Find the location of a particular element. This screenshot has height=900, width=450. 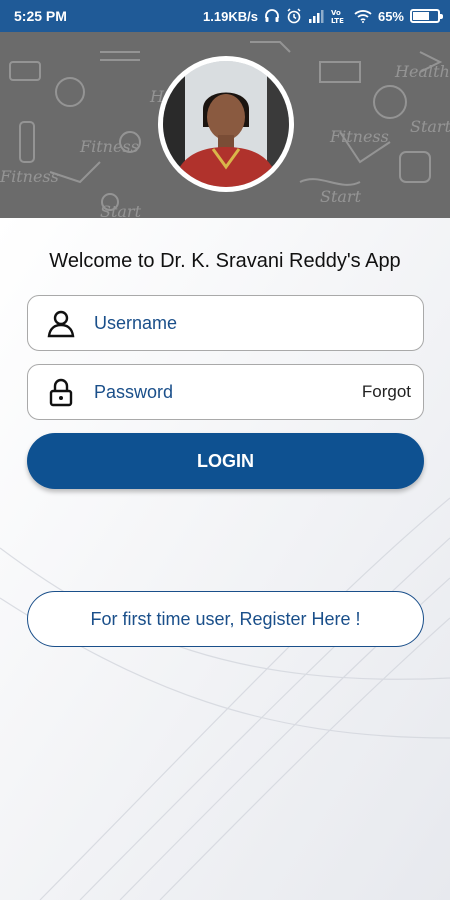

avatar-ring is located at coordinates (226, 124).